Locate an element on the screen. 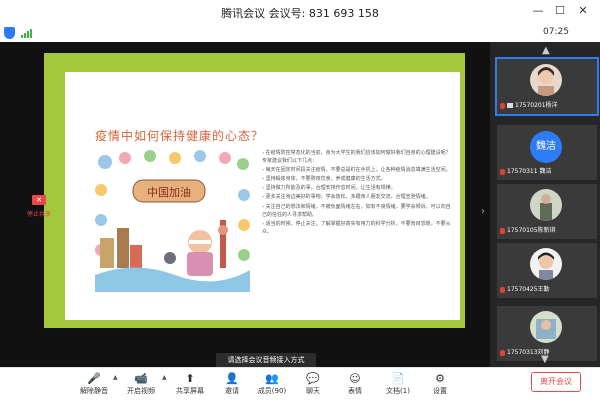 The image size is (600, 400). title-bar: 腾讯会议 会议号: 831 693 158 — ☐ ✕ is located at coordinates (300, 12).